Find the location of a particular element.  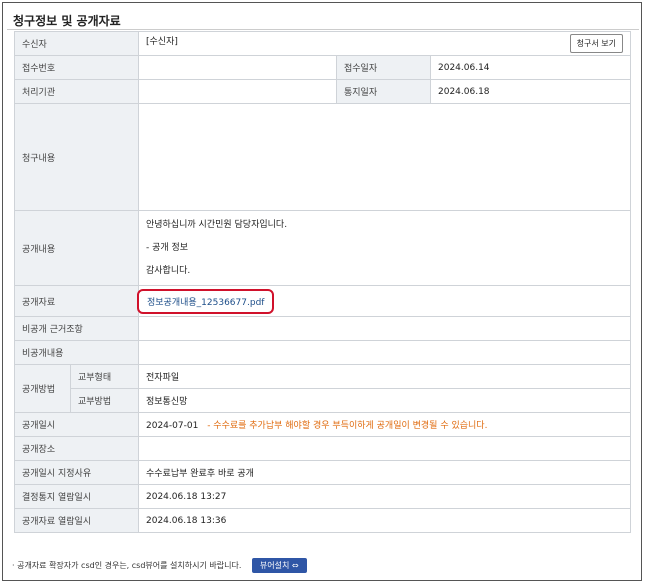

row-delivery-form: 공개방법 교부형태 전자파일 is located at coordinates (322, 388).